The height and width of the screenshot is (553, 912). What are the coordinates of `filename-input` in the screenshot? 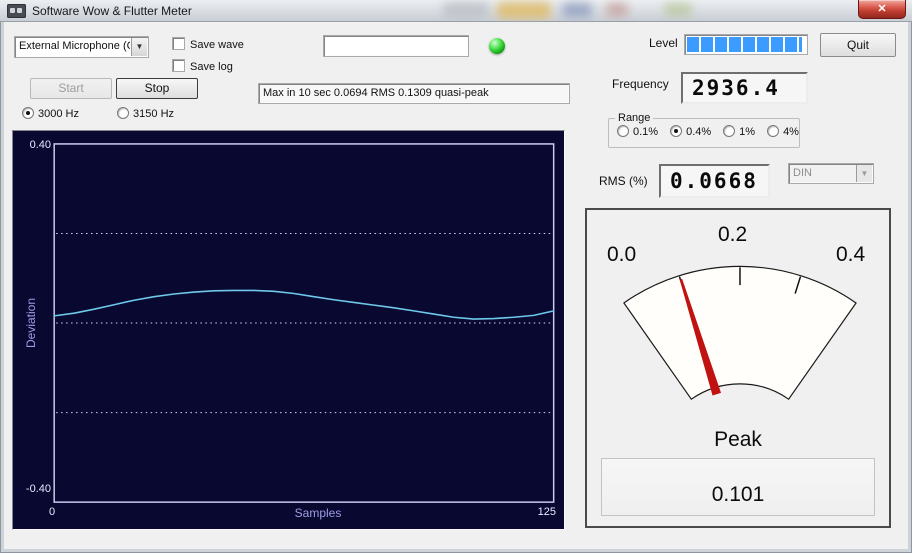 It's located at (396, 46).